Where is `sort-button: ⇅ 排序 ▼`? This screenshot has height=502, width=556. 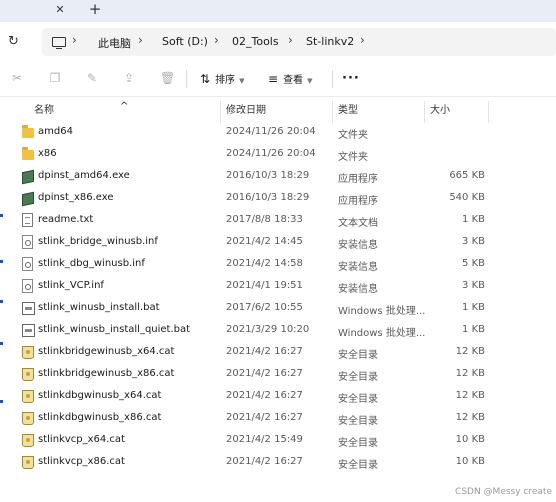 sort-button: ⇅ 排序 ▼ is located at coordinates (222, 79).